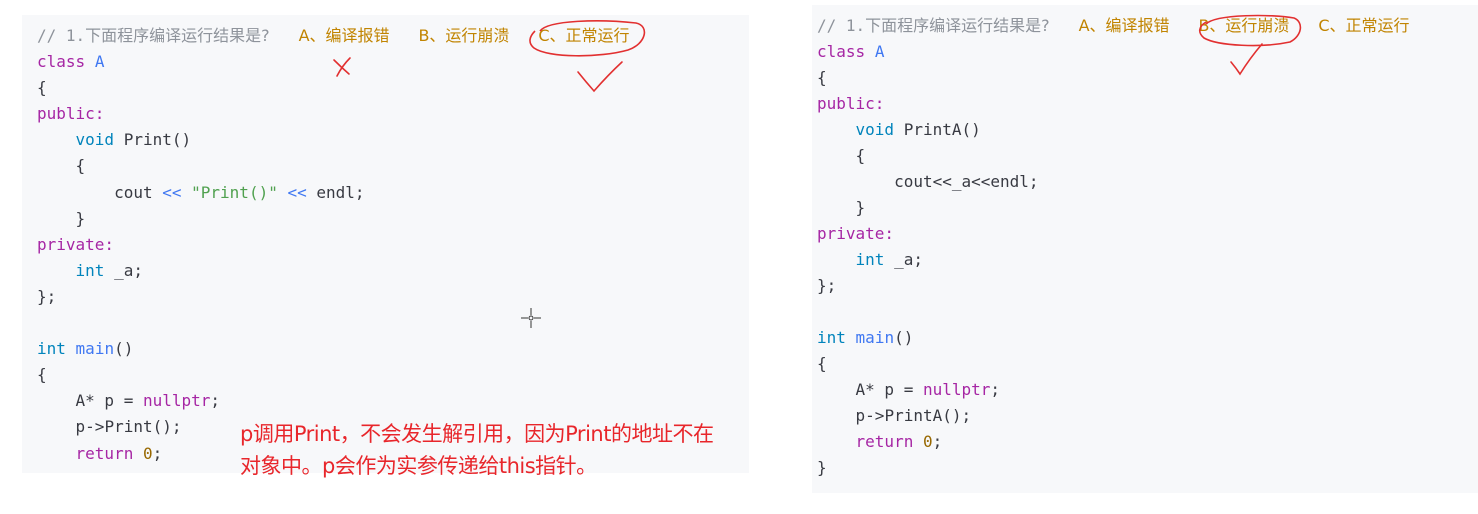 This screenshot has height=514, width=1478. What do you see at coordinates (1113, 442) in the screenshot?
I see `code-line: return 0;` at bounding box center [1113, 442].